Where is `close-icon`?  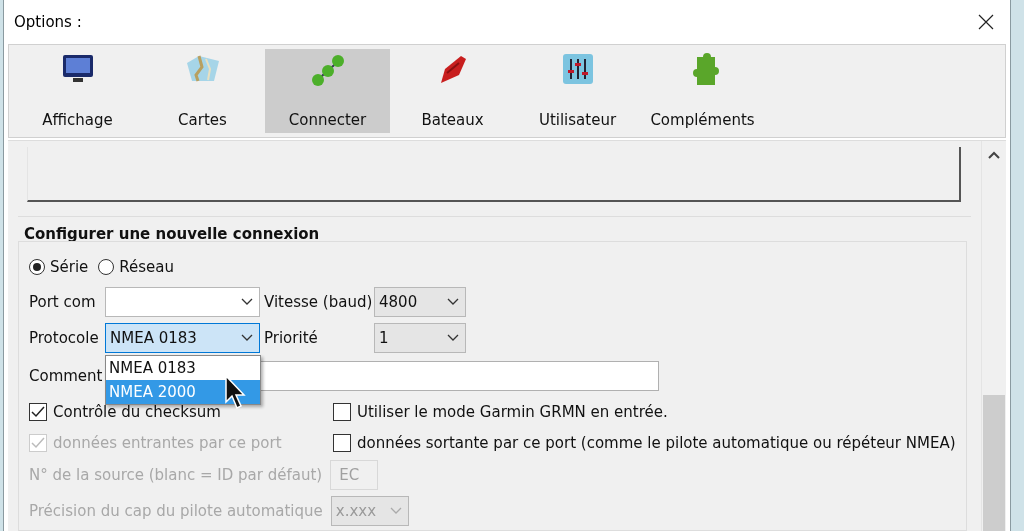
close-icon is located at coordinates (986, 22).